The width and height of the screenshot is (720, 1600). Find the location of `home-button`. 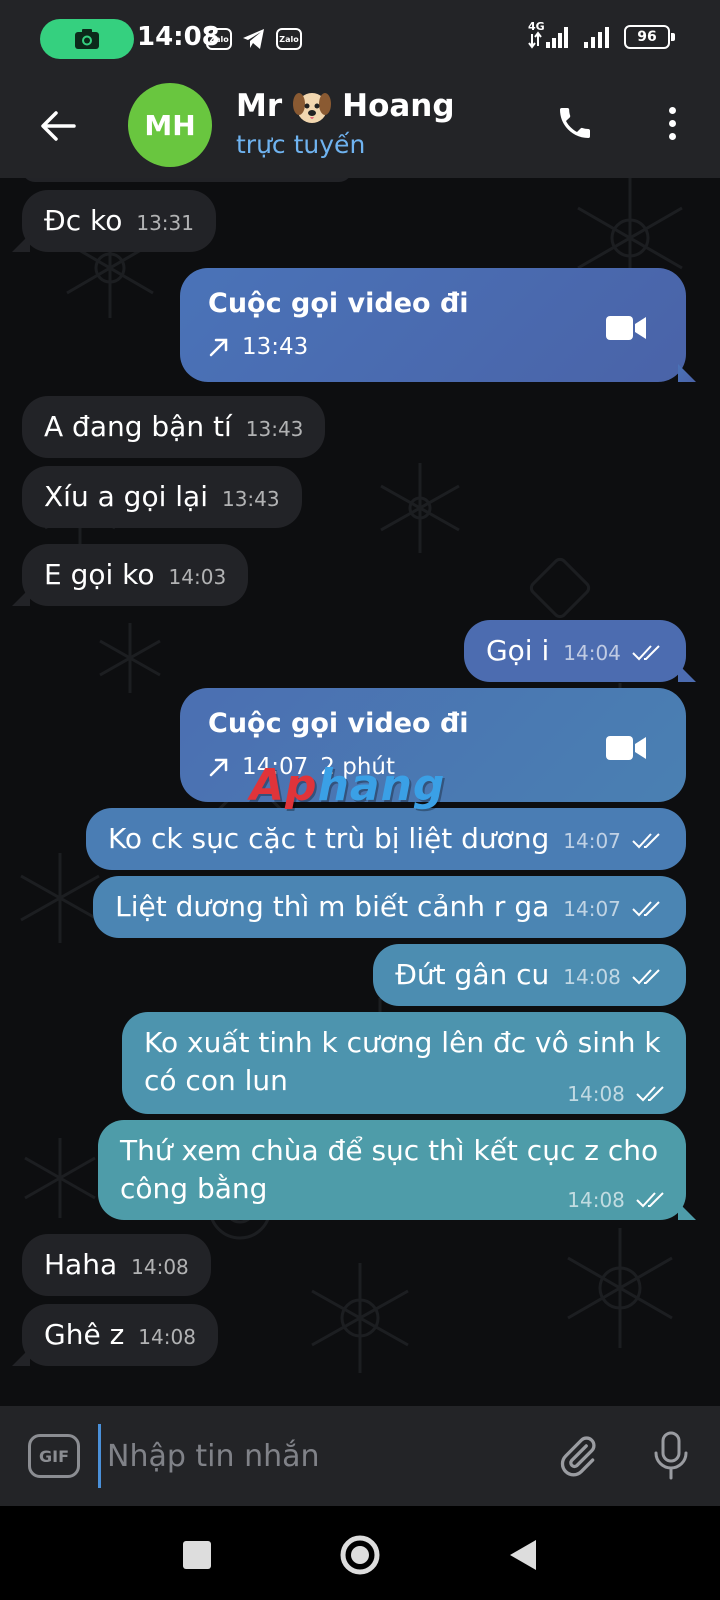

home-button is located at coordinates (360, 1555).